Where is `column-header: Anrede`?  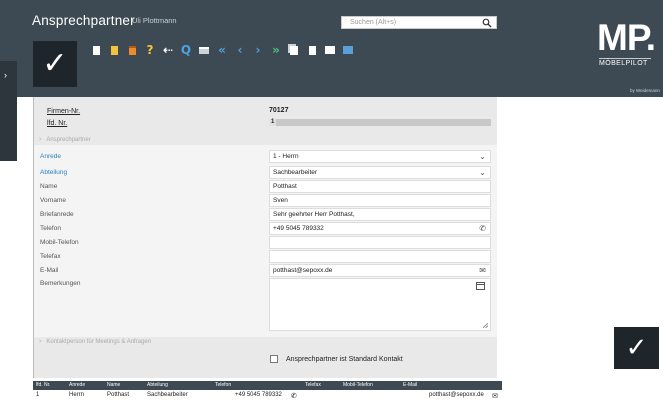
column-header: Anrede is located at coordinates (77, 385).